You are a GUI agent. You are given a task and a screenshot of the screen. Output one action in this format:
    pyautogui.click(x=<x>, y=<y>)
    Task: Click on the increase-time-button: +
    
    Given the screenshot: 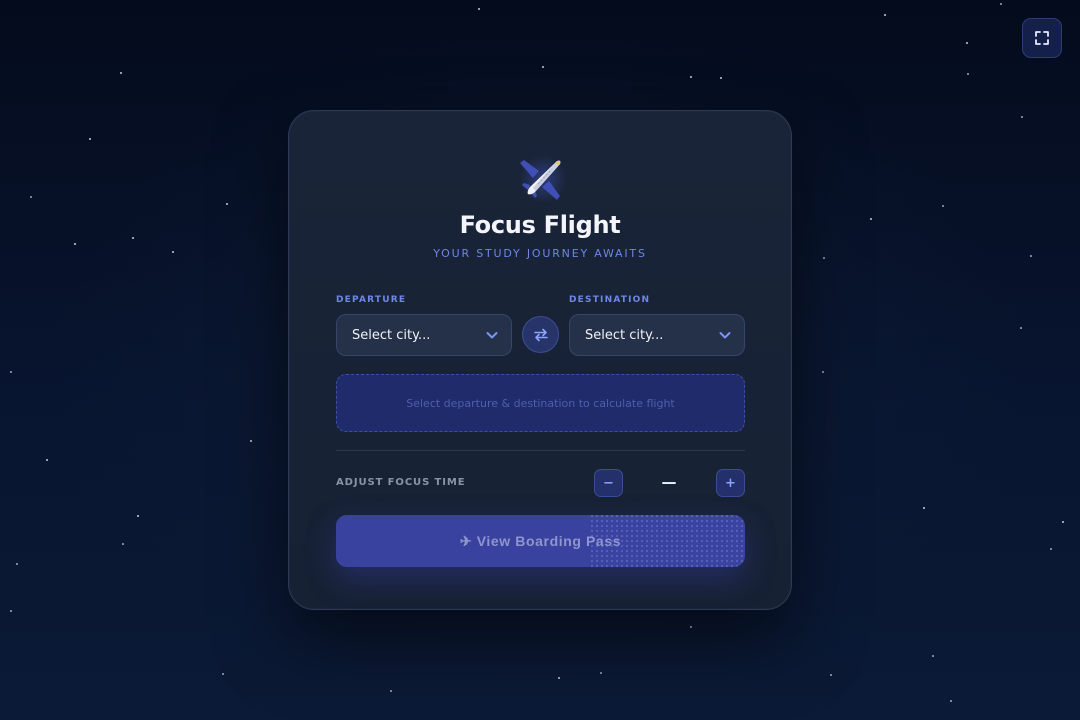 What is the action you would take?
    pyautogui.click(x=730, y=483)
    